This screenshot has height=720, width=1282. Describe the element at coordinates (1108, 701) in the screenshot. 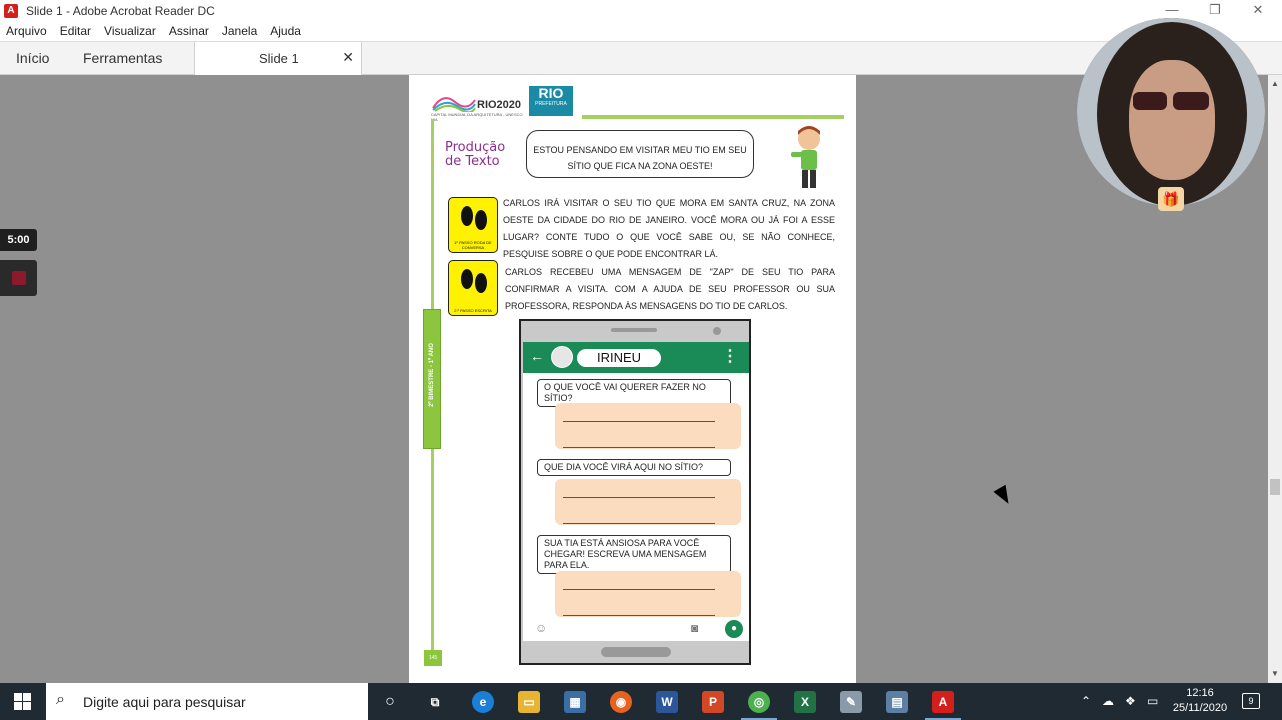

I see `onedrive-icon: ☁` at that location.